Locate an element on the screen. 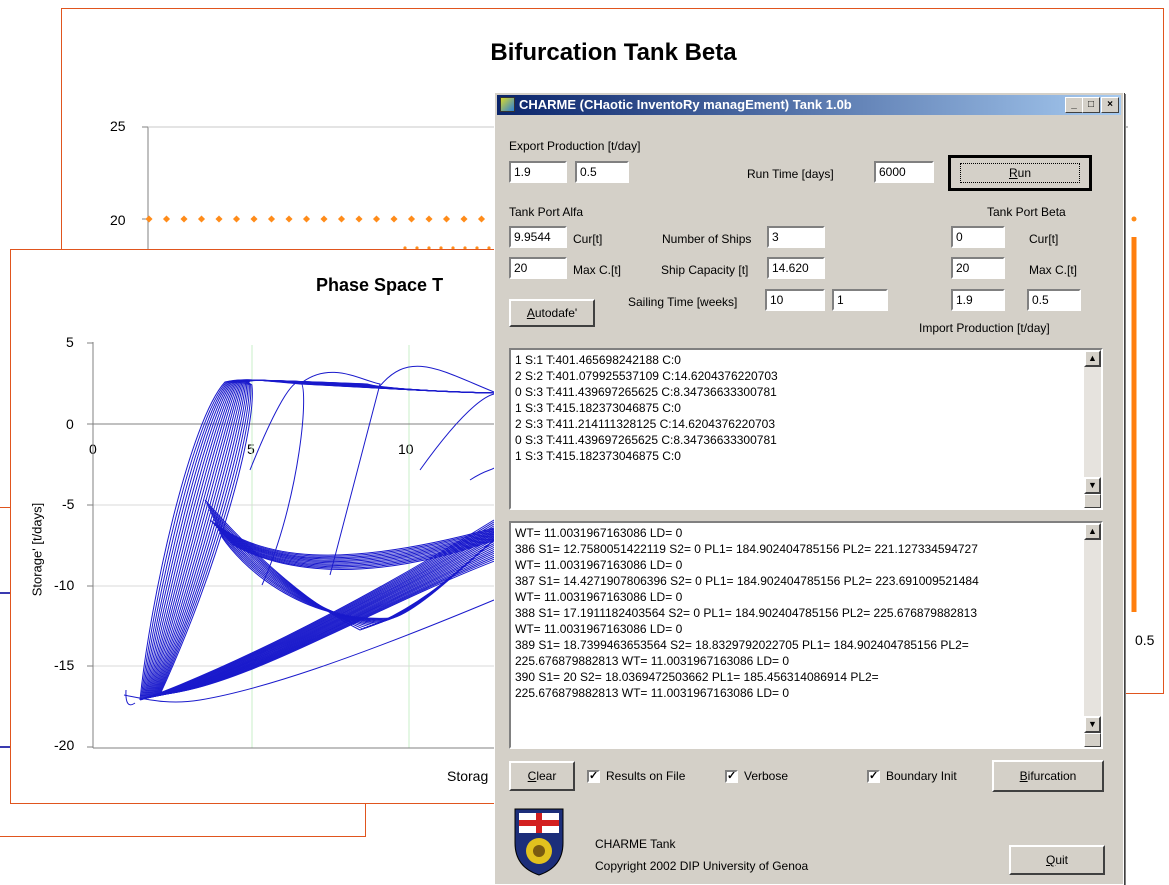  minimize-button: _ is located at coordinates (1074, 105).